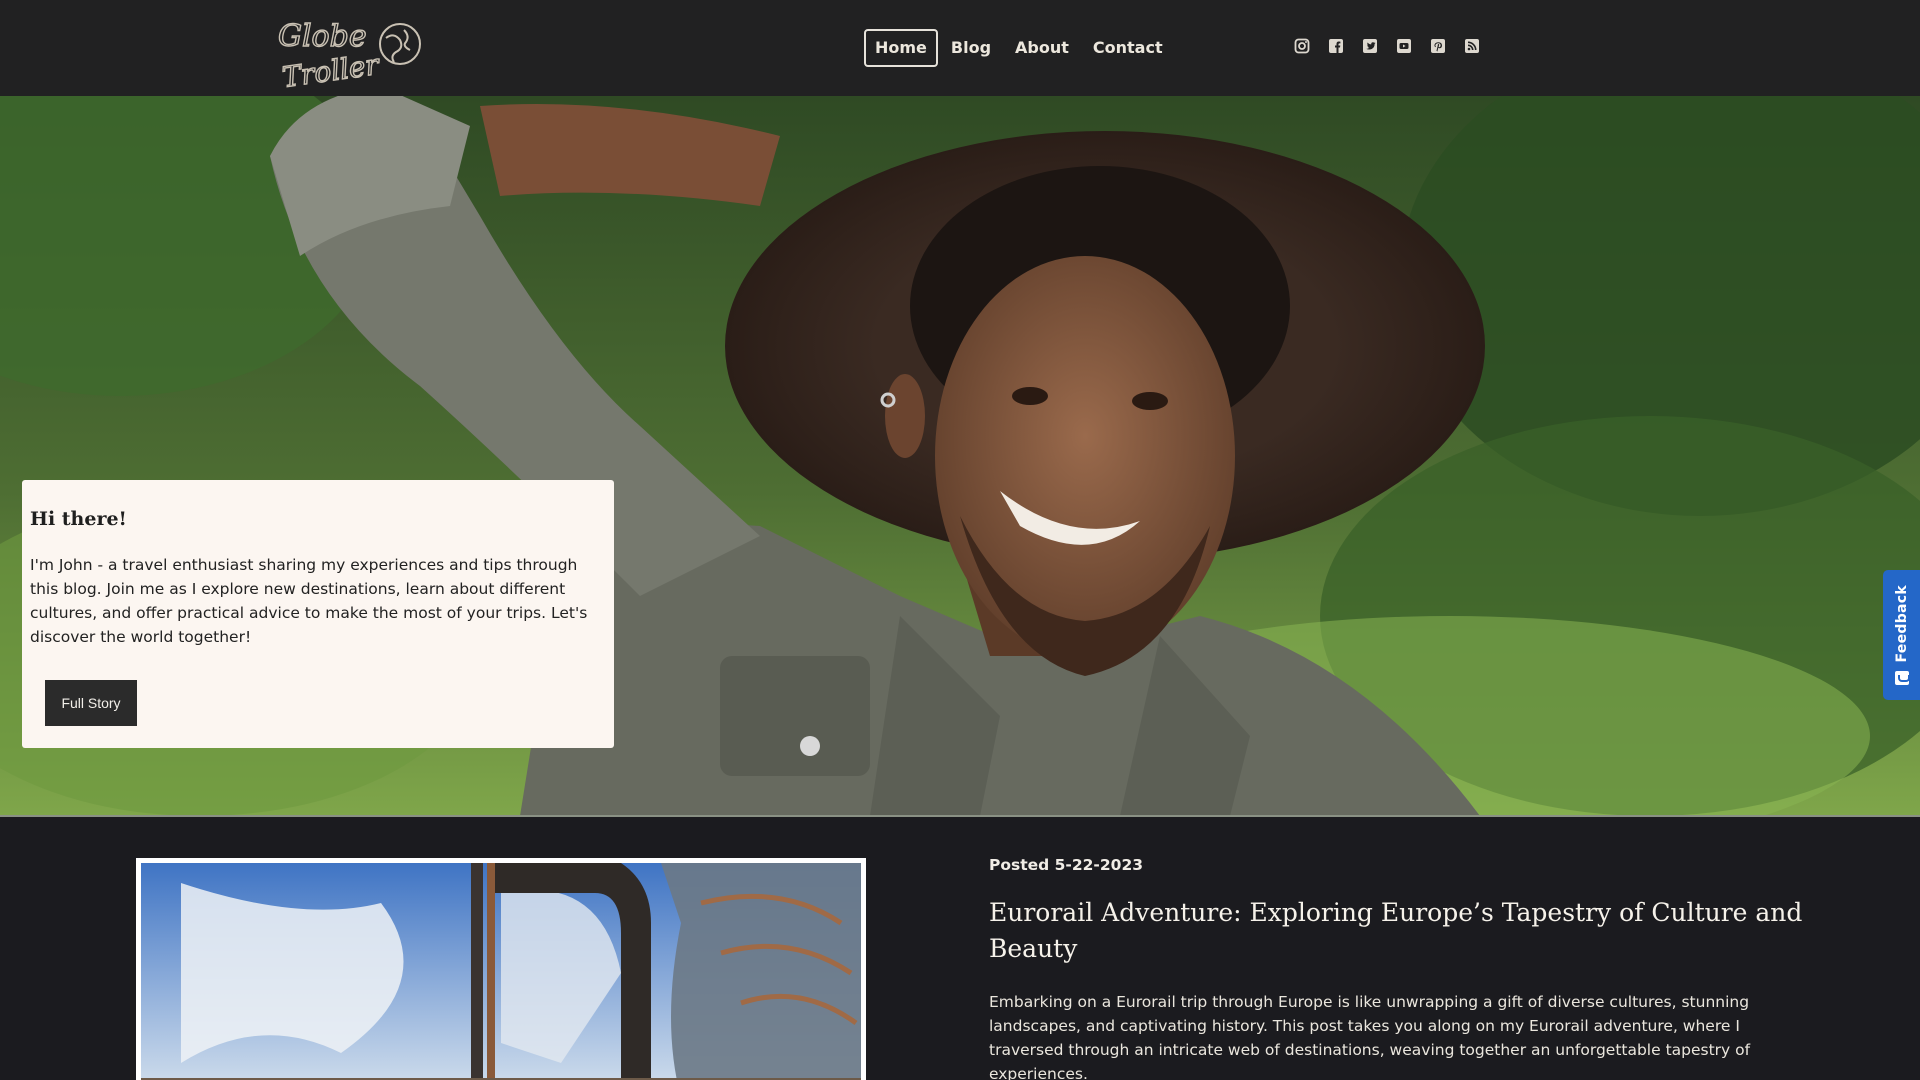 The image size is (1920, 1080). I want to click on hero-divider, so click(960, 816).